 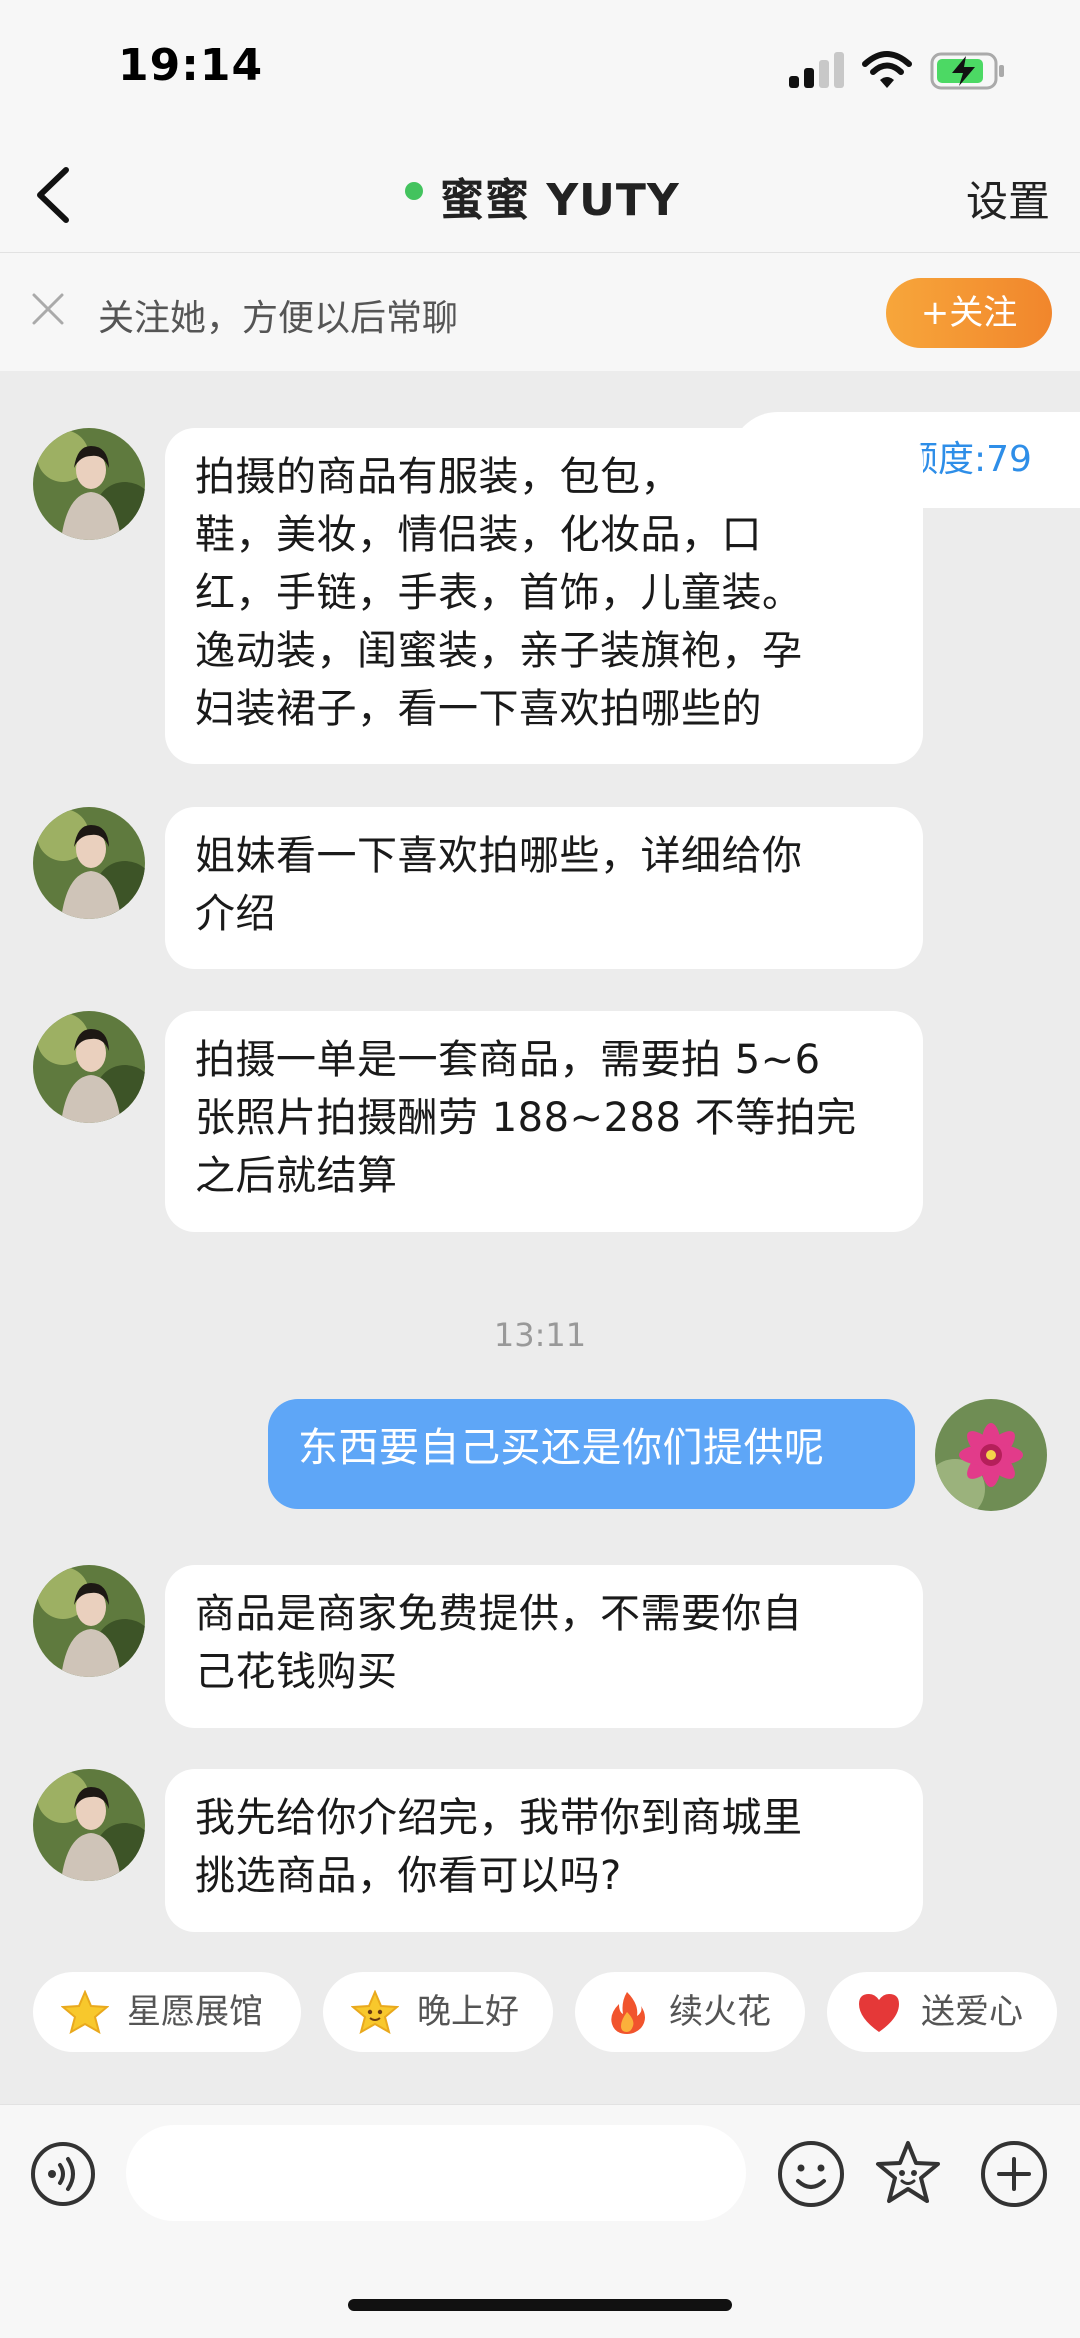 What do you see at coordinates (561, 1448) in the screenshot?
I see `message-line: 东西要自己买还是你们提供呢` at bounding box center [561, 1448].